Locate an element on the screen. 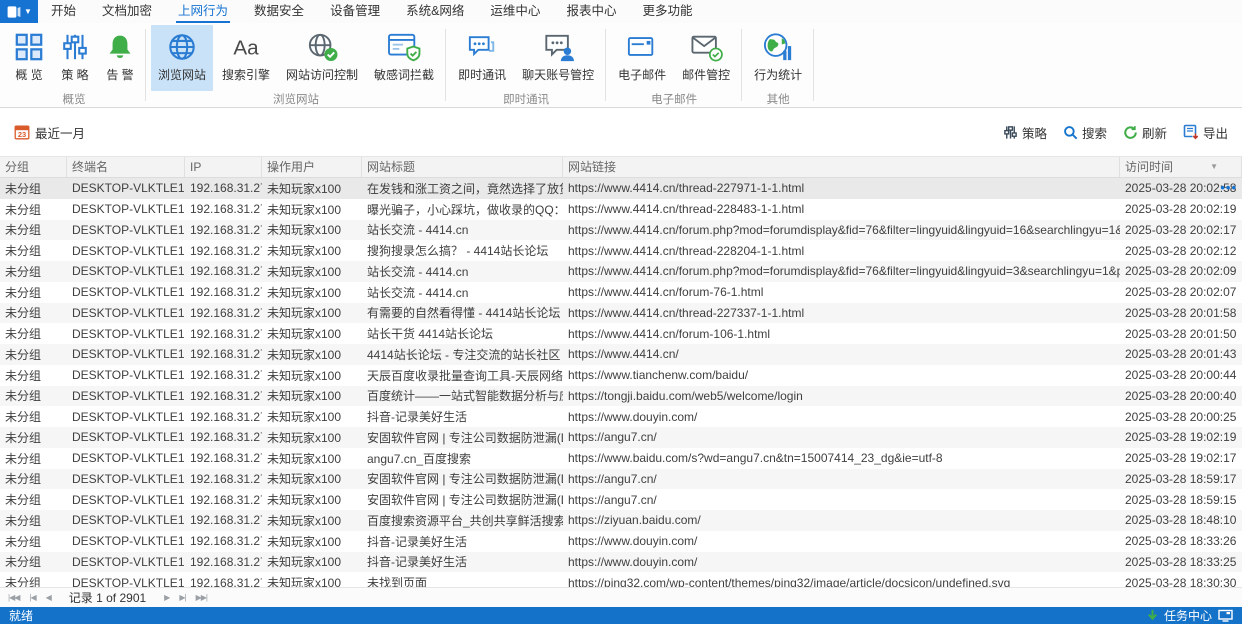 The image size is (1242, 624). column-header-7: 访问时间 ▼ is located at coordinates (1181, 167).